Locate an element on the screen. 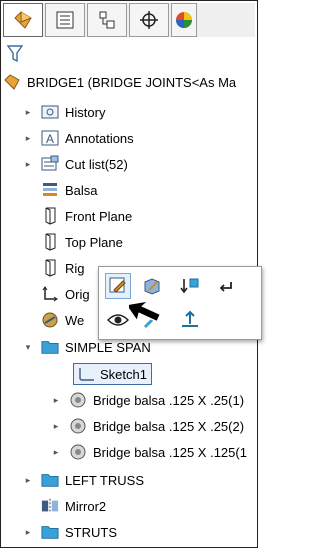 The image size is (320, 548). material-label: Balsa is located at coordinates (81, 190).